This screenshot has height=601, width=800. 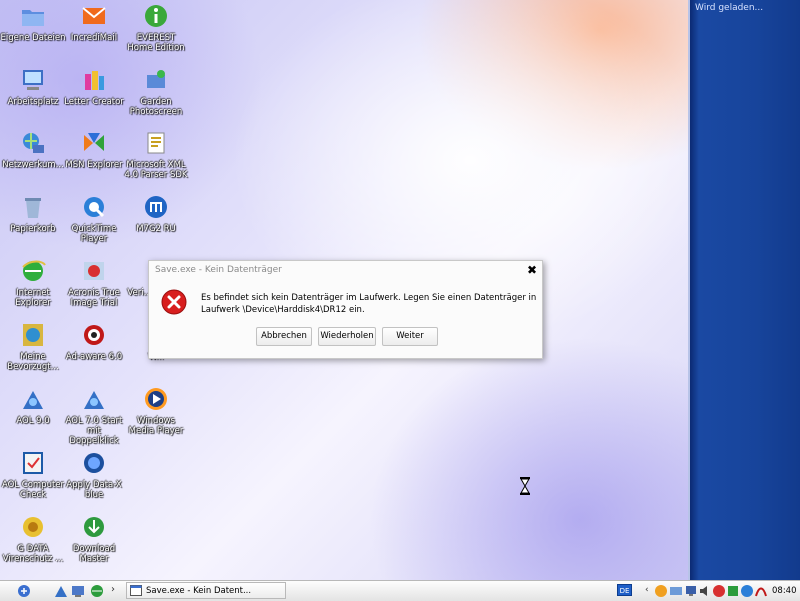 I want to click on desktop-icon-label: M7G2 RU, so click(x=156, y=229).